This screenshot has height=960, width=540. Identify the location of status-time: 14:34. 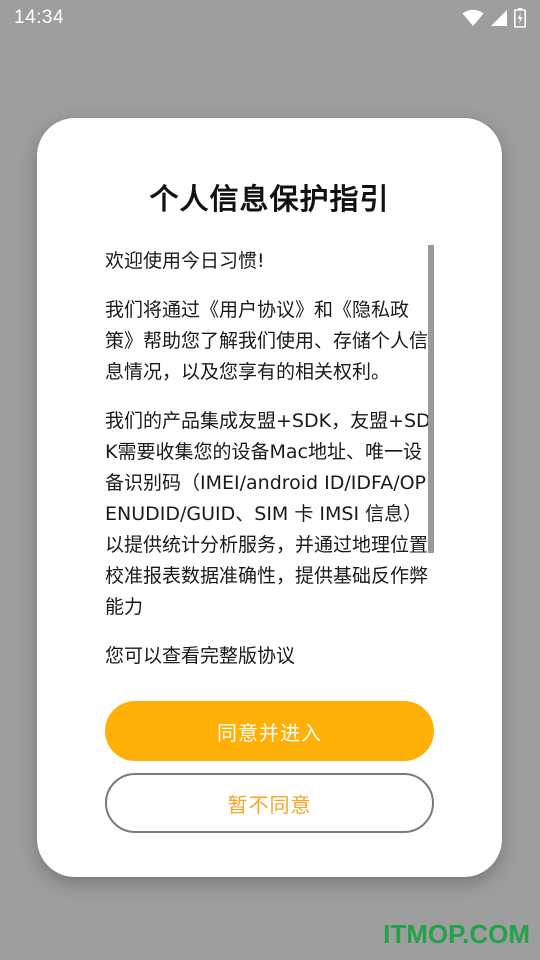
(39, 17).